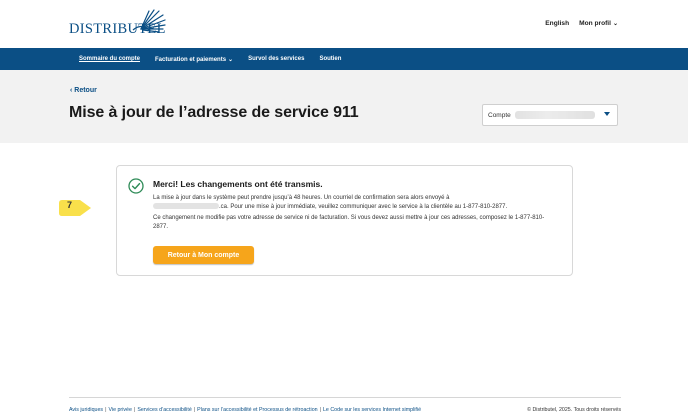 This screenshot has height=420, width=688. What do you see at coordinates (203, 255) in the screenshot?
I see `back-to-account-button: Retour à Mon compte` at bounding box center [203, 255].